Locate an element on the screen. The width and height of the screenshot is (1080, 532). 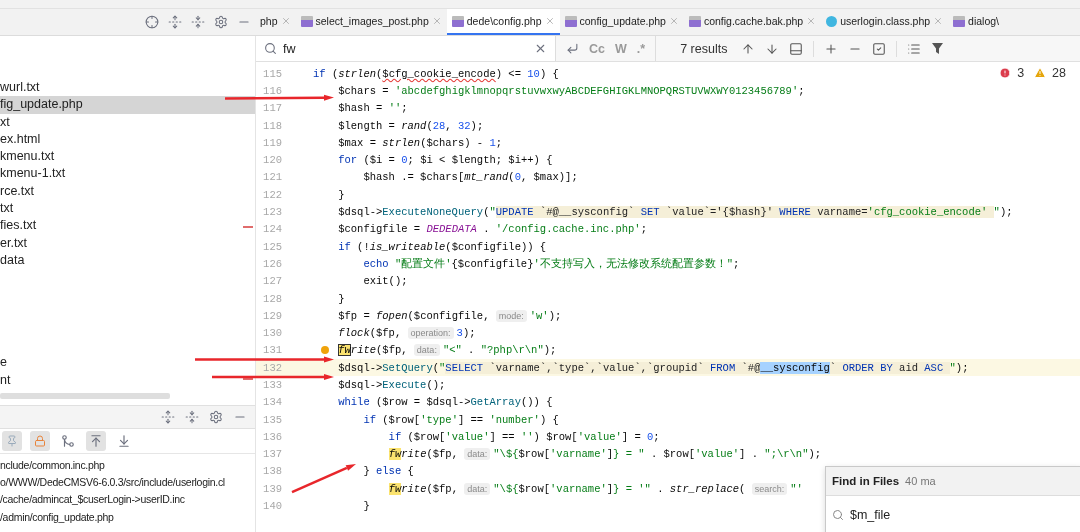
merge-icon is located at coordinates (68, 440).